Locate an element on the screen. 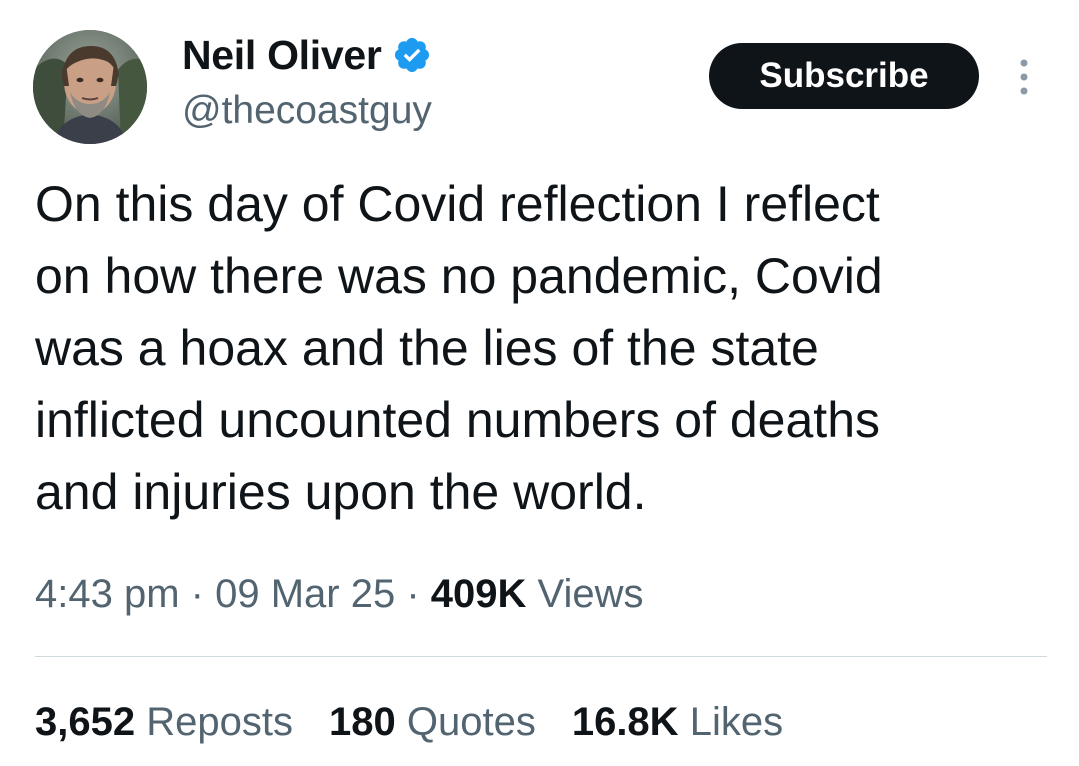 The image size is (1079, 766). subscribe-button: Subscribe is located at coordinates (844, 76).